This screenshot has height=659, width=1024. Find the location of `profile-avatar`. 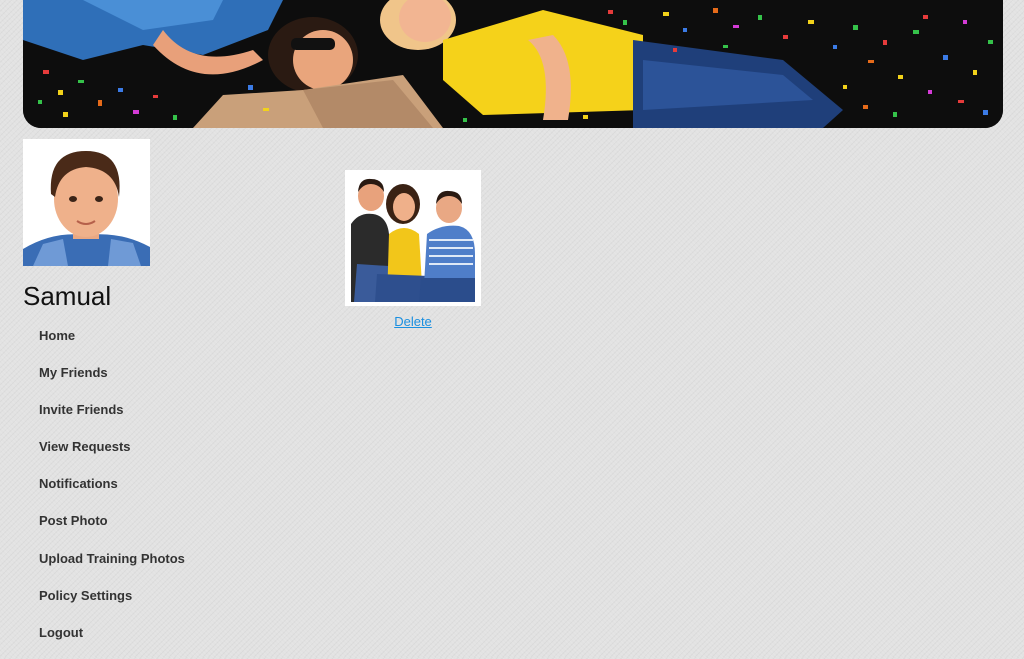

profile-avatar is located at coordinates (86, 202).